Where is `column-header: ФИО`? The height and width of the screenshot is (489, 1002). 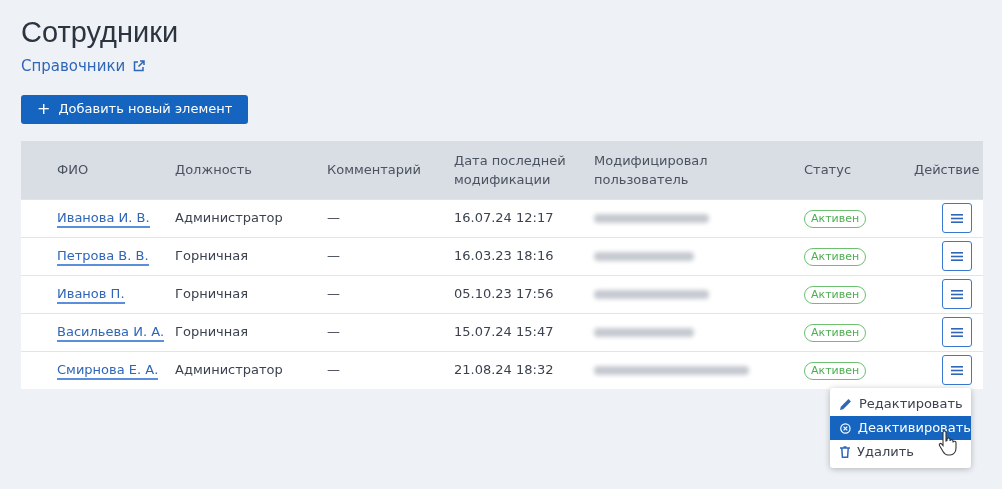 column-header: ФИО is located at coordinates (73, 169).